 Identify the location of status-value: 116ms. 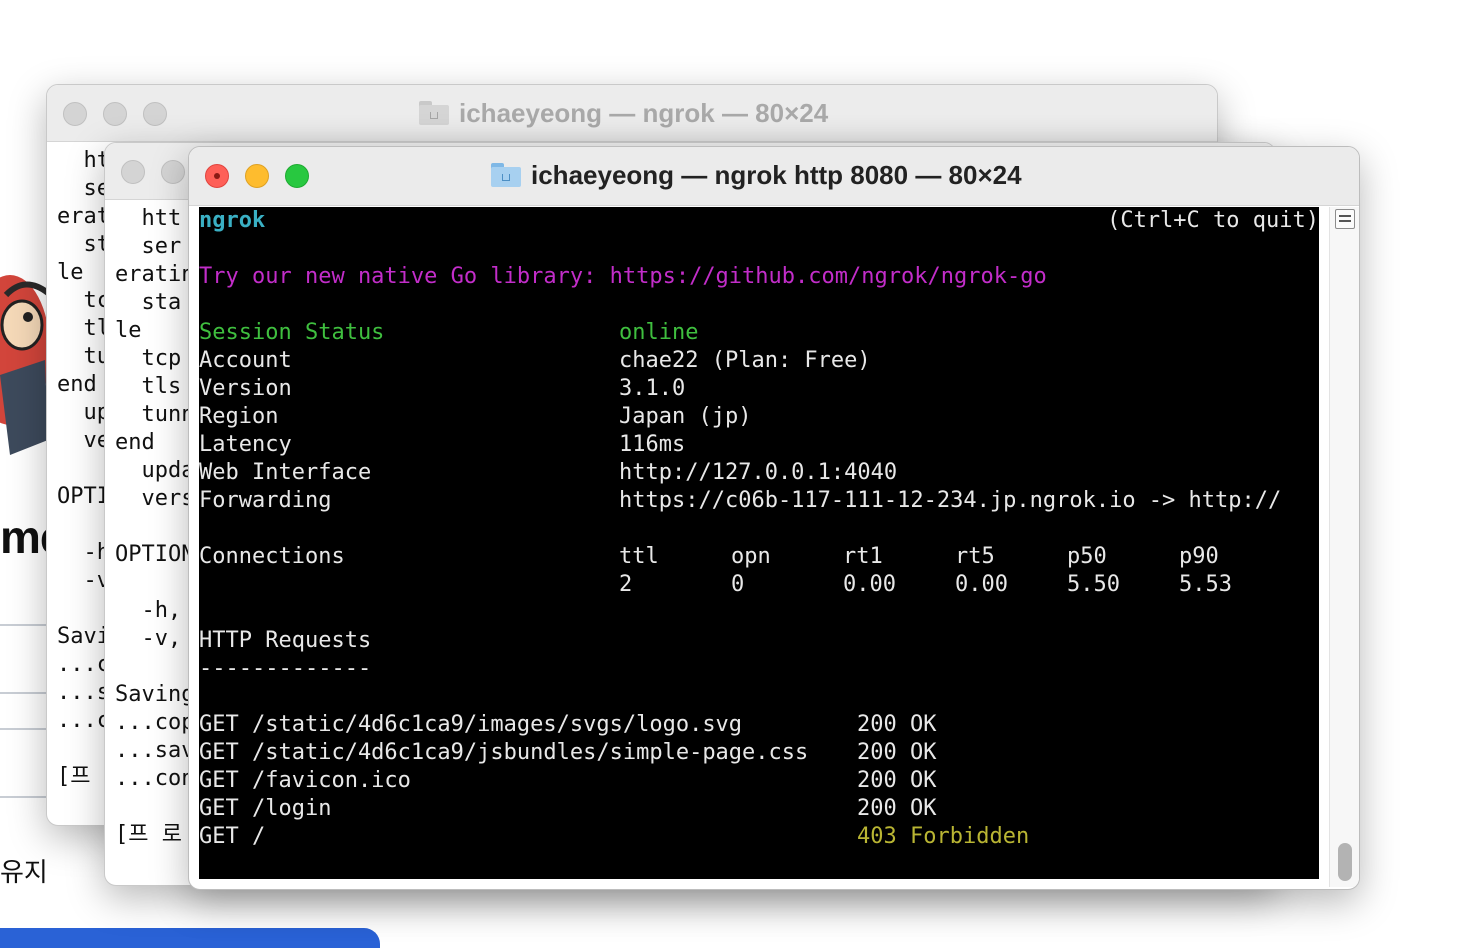
(652, 444).